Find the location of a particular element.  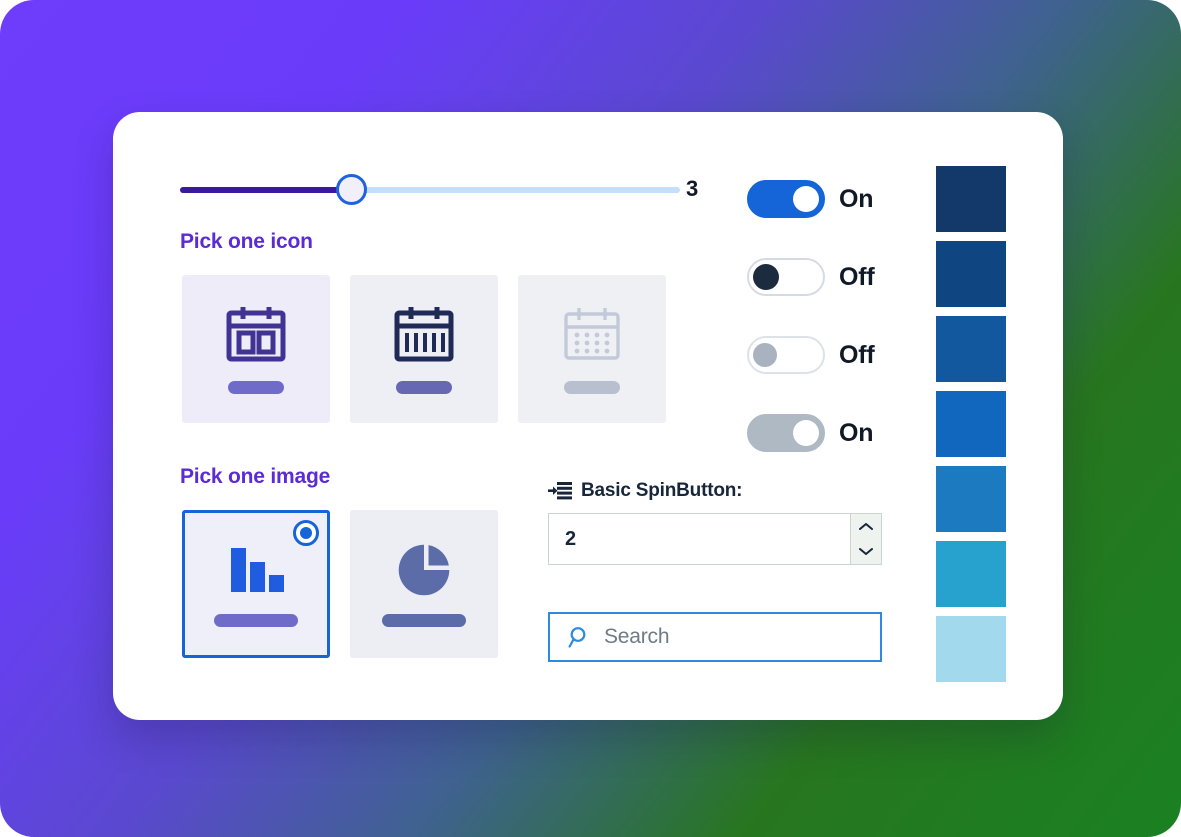

spinbutton-header: Basic SpinButton: is located at coordinates (716, 491).